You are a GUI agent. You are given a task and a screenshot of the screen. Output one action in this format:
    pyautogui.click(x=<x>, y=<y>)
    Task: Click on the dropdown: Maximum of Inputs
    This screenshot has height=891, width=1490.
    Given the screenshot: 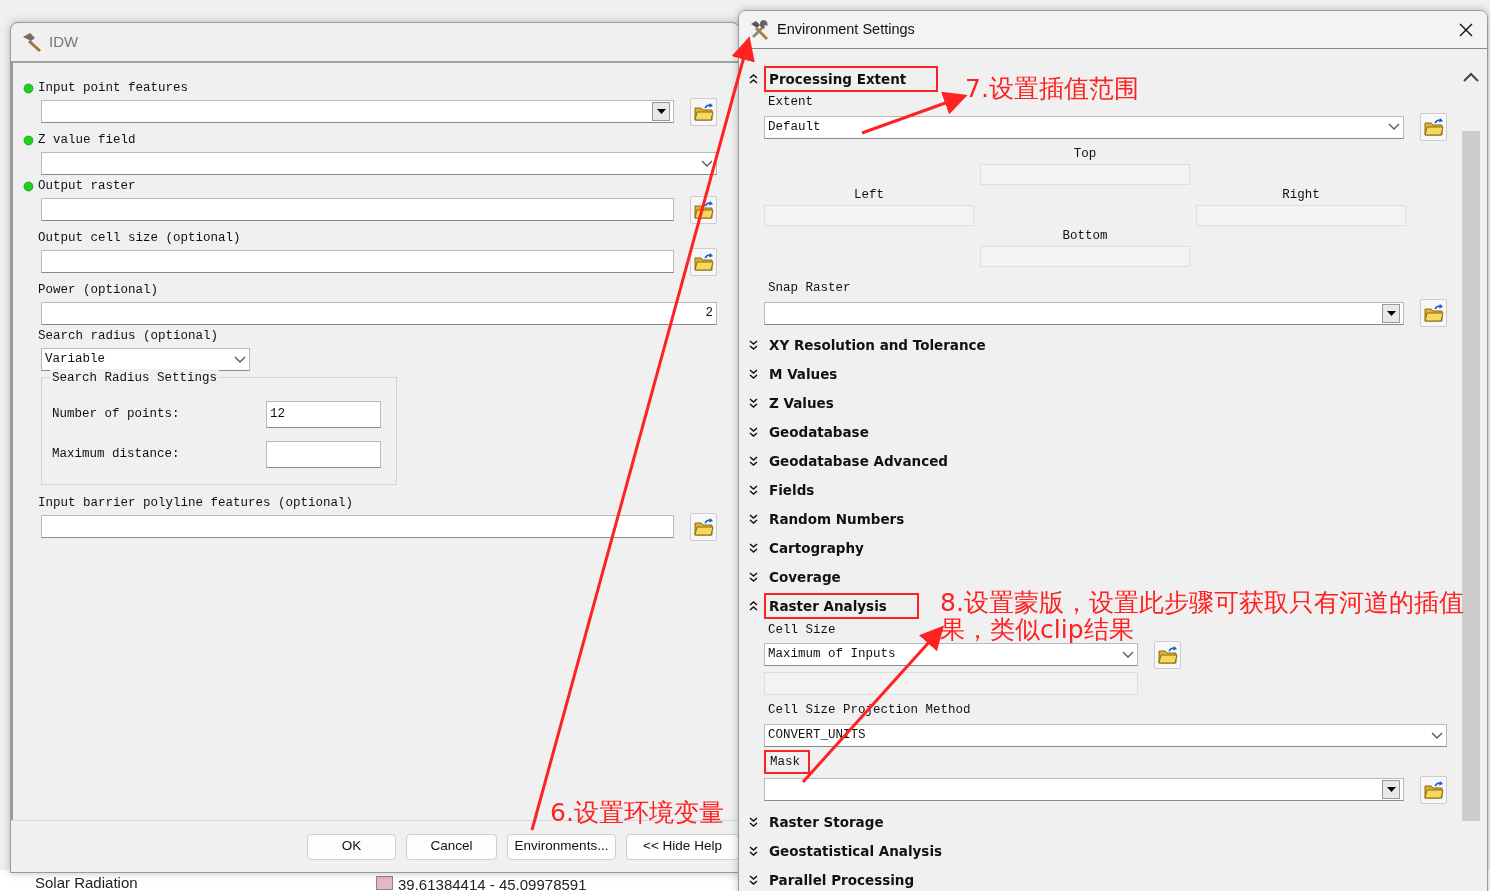 What is the action you would take?
    pyautogui.click(x=951, y=655)
    